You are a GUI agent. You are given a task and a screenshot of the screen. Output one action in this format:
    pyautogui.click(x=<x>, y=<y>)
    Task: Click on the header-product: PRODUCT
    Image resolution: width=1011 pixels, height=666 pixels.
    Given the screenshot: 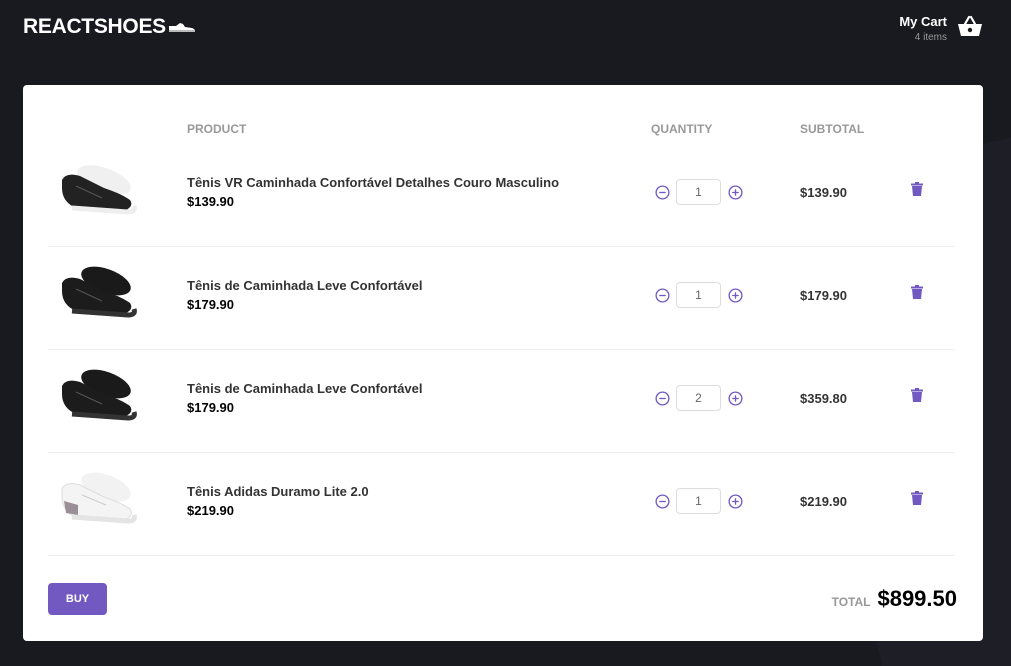 What is the action you would take?
    pyautogui.click(x=217, y=129)
    